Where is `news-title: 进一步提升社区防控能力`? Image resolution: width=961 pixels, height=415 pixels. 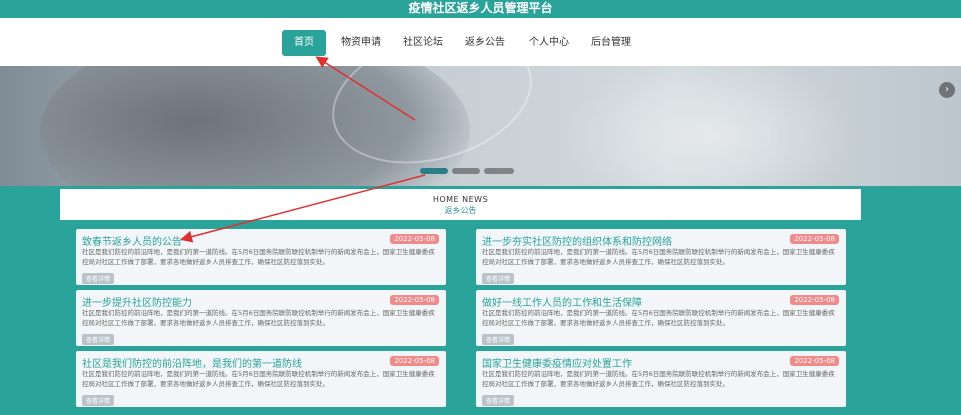
news-title: 进一步提升社区防控能力 is located at coordinates (137, 301).